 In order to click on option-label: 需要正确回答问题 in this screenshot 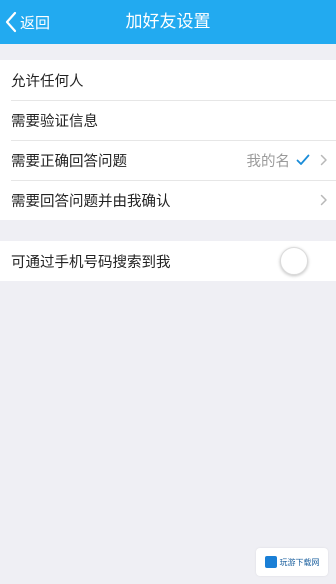, I will do `click(69, 161)`.